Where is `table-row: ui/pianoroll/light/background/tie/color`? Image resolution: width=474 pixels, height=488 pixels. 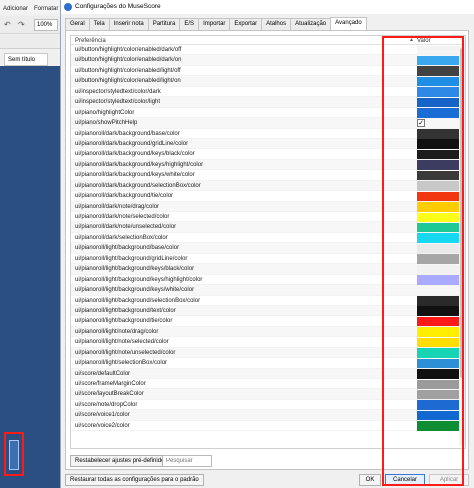 table-row: ui/pianoroll/light/background/tie/color is located at coordinates (268, 321).